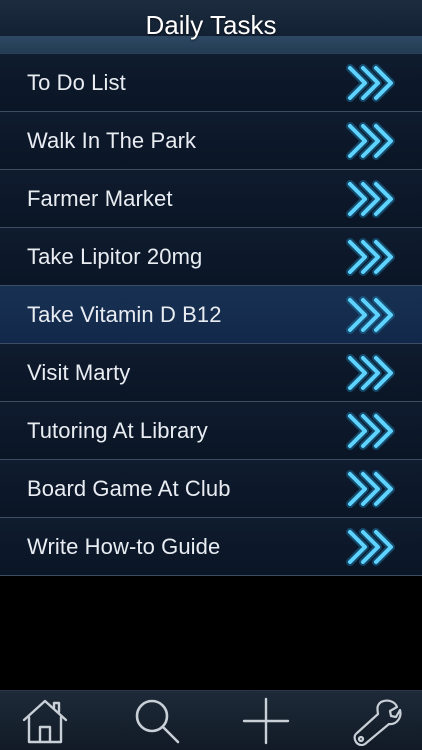  I want to click on tab-add, so click(266, 721).